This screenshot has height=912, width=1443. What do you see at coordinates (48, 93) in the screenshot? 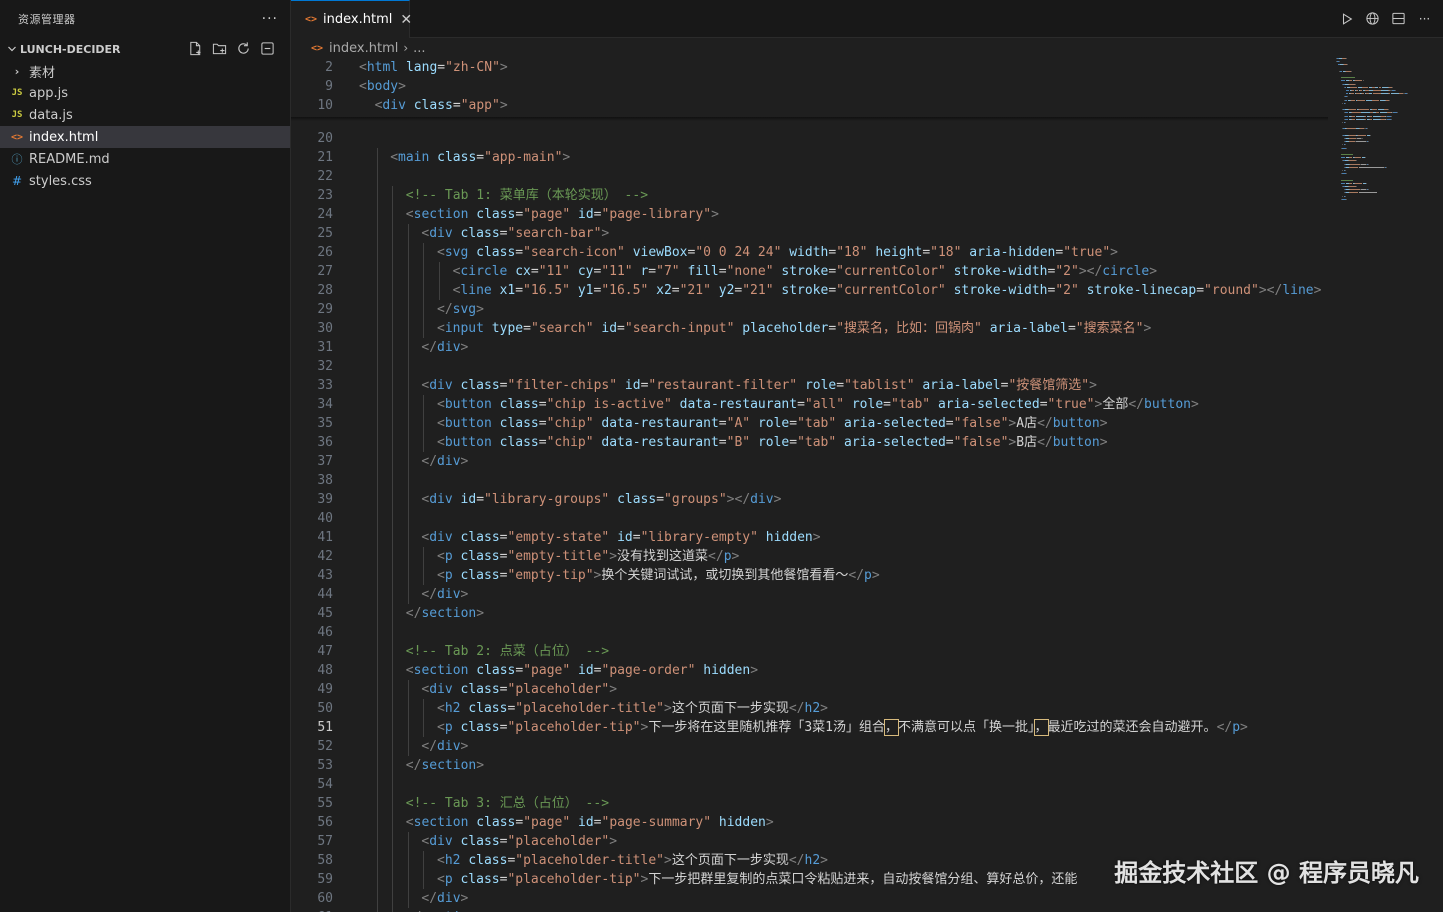
I see `file-tree-label: app.js` at bounding box center [48, 93].